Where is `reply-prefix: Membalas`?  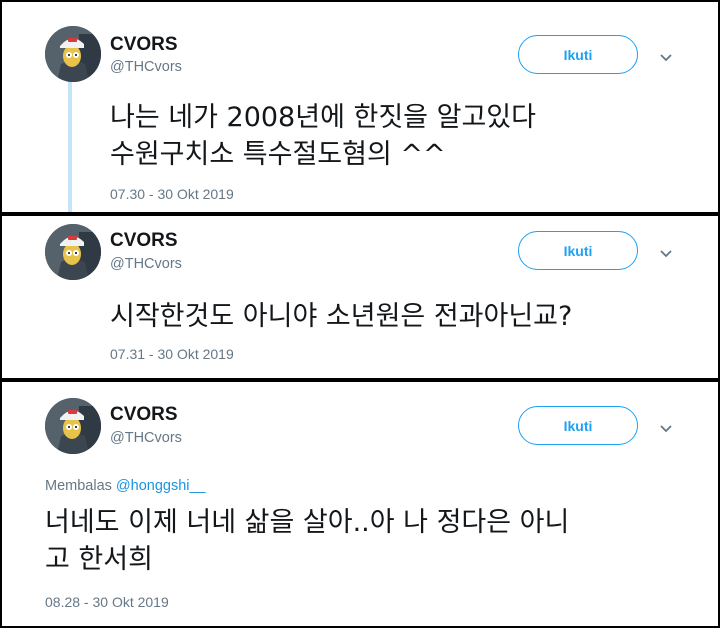 reply-prefix: Membalas is located at coordinates (78, 486).